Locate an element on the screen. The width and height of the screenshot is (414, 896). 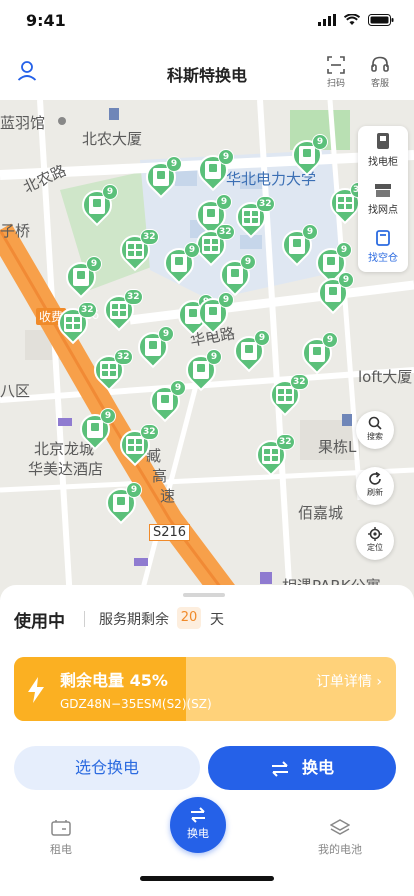
tab-my-battery: 我的电池 is located at coordinates (340, 838).